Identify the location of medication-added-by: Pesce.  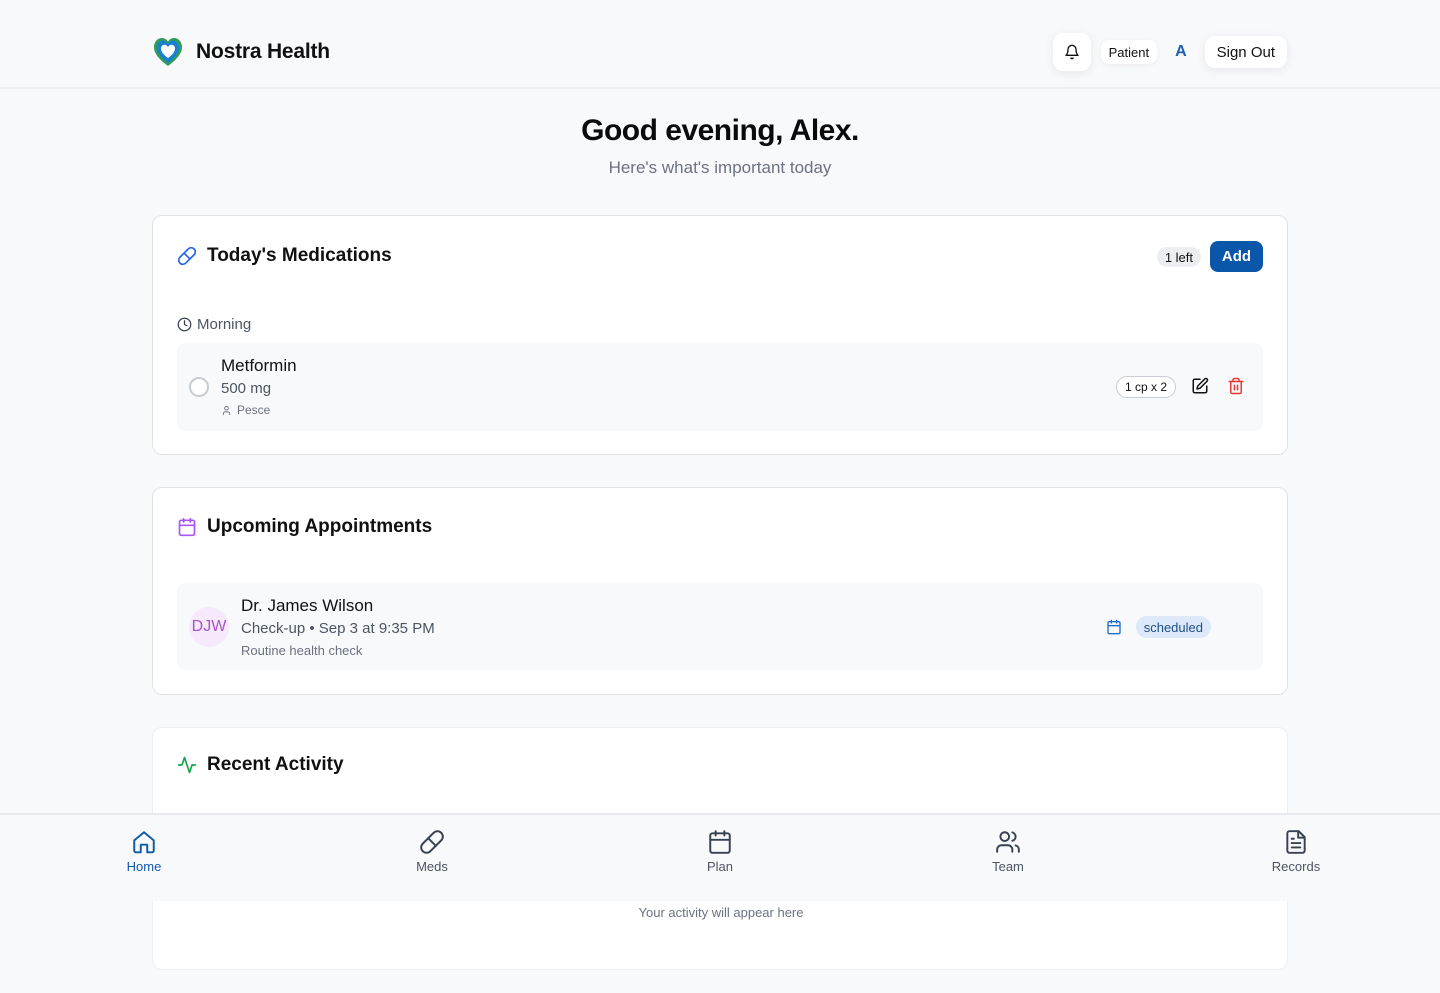
(245, 410).